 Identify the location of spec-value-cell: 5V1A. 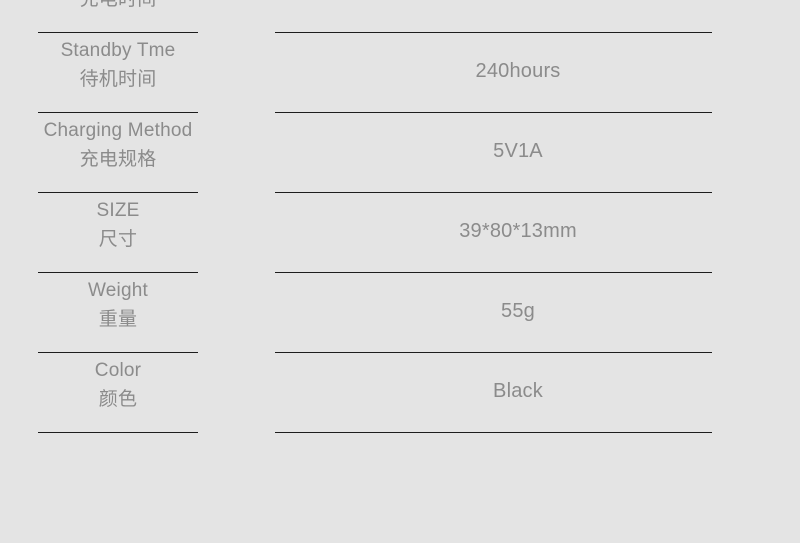
(518, 153).